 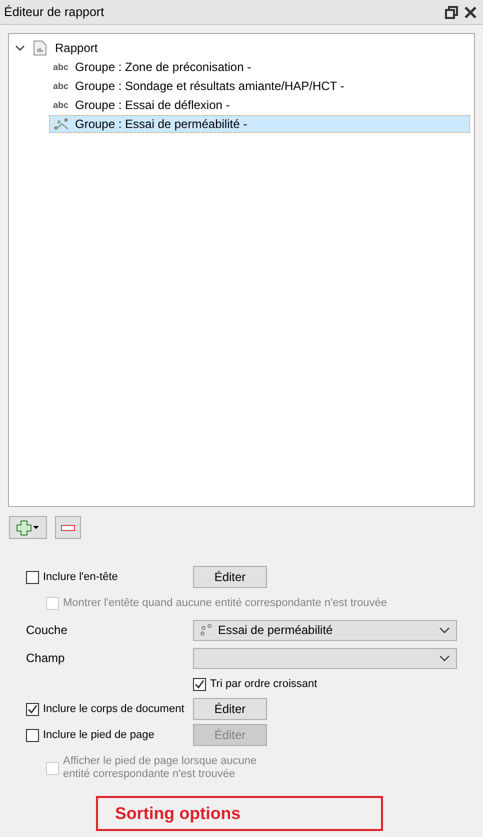 I want to click on restore-icon, so click(x=451, y=12).